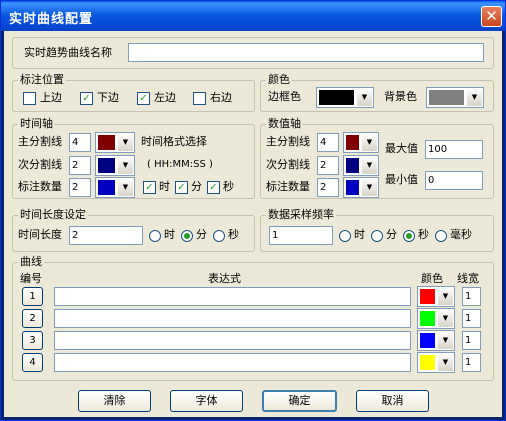 The height and width of the screenshot is (421, 506). I want to click on sampling-input, so click(301, 235).